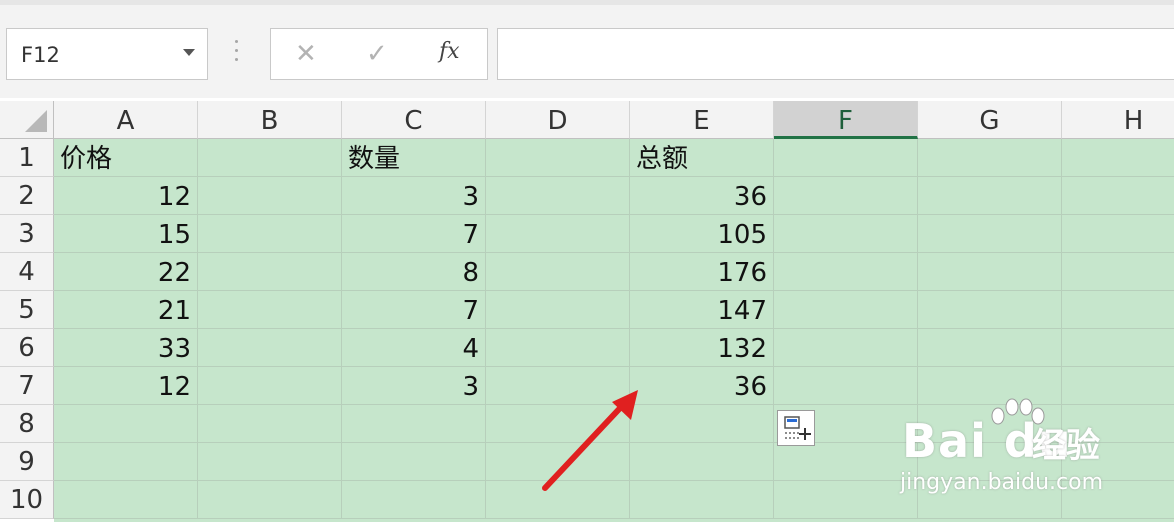 Image resolution: width=1174 pixels, height=522 pixels. What do you see at coordinates (414, 386) in the screenshot?
I see `cell-c7: 3` at bounding box center [414, 386].